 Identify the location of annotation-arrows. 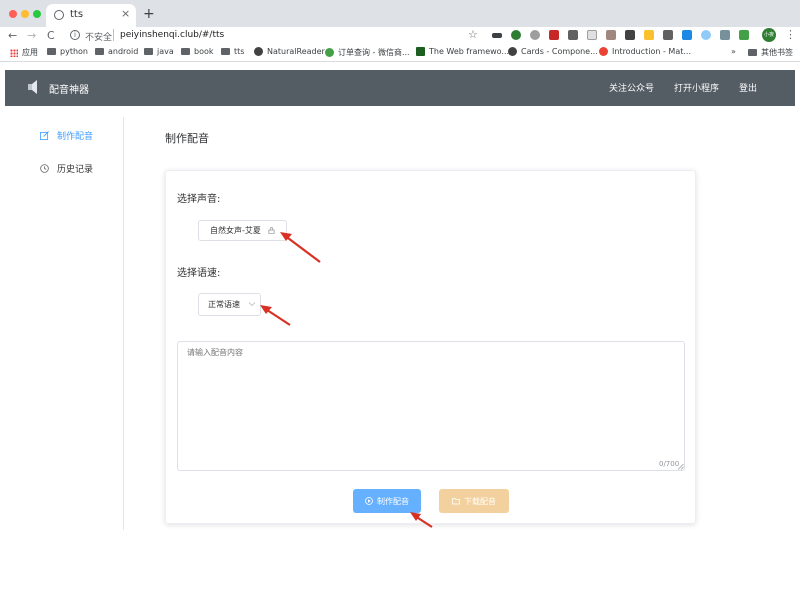
(346, 380).